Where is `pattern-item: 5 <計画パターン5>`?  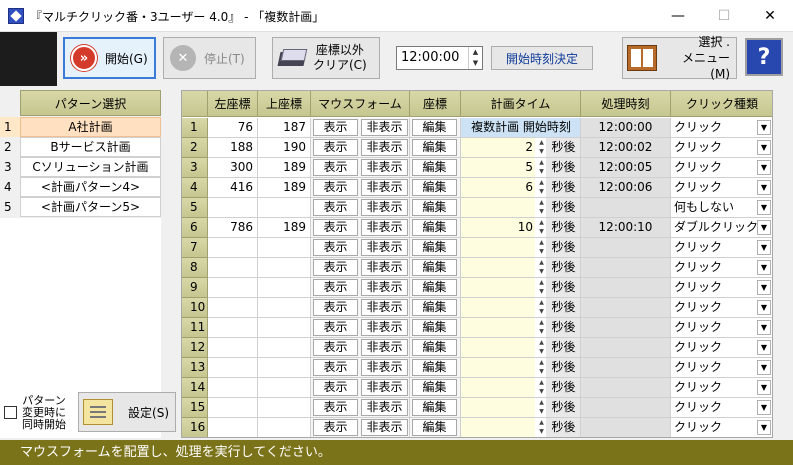 pattern-item: 5 <計画パターン5> is located at coordinates (80, 207).